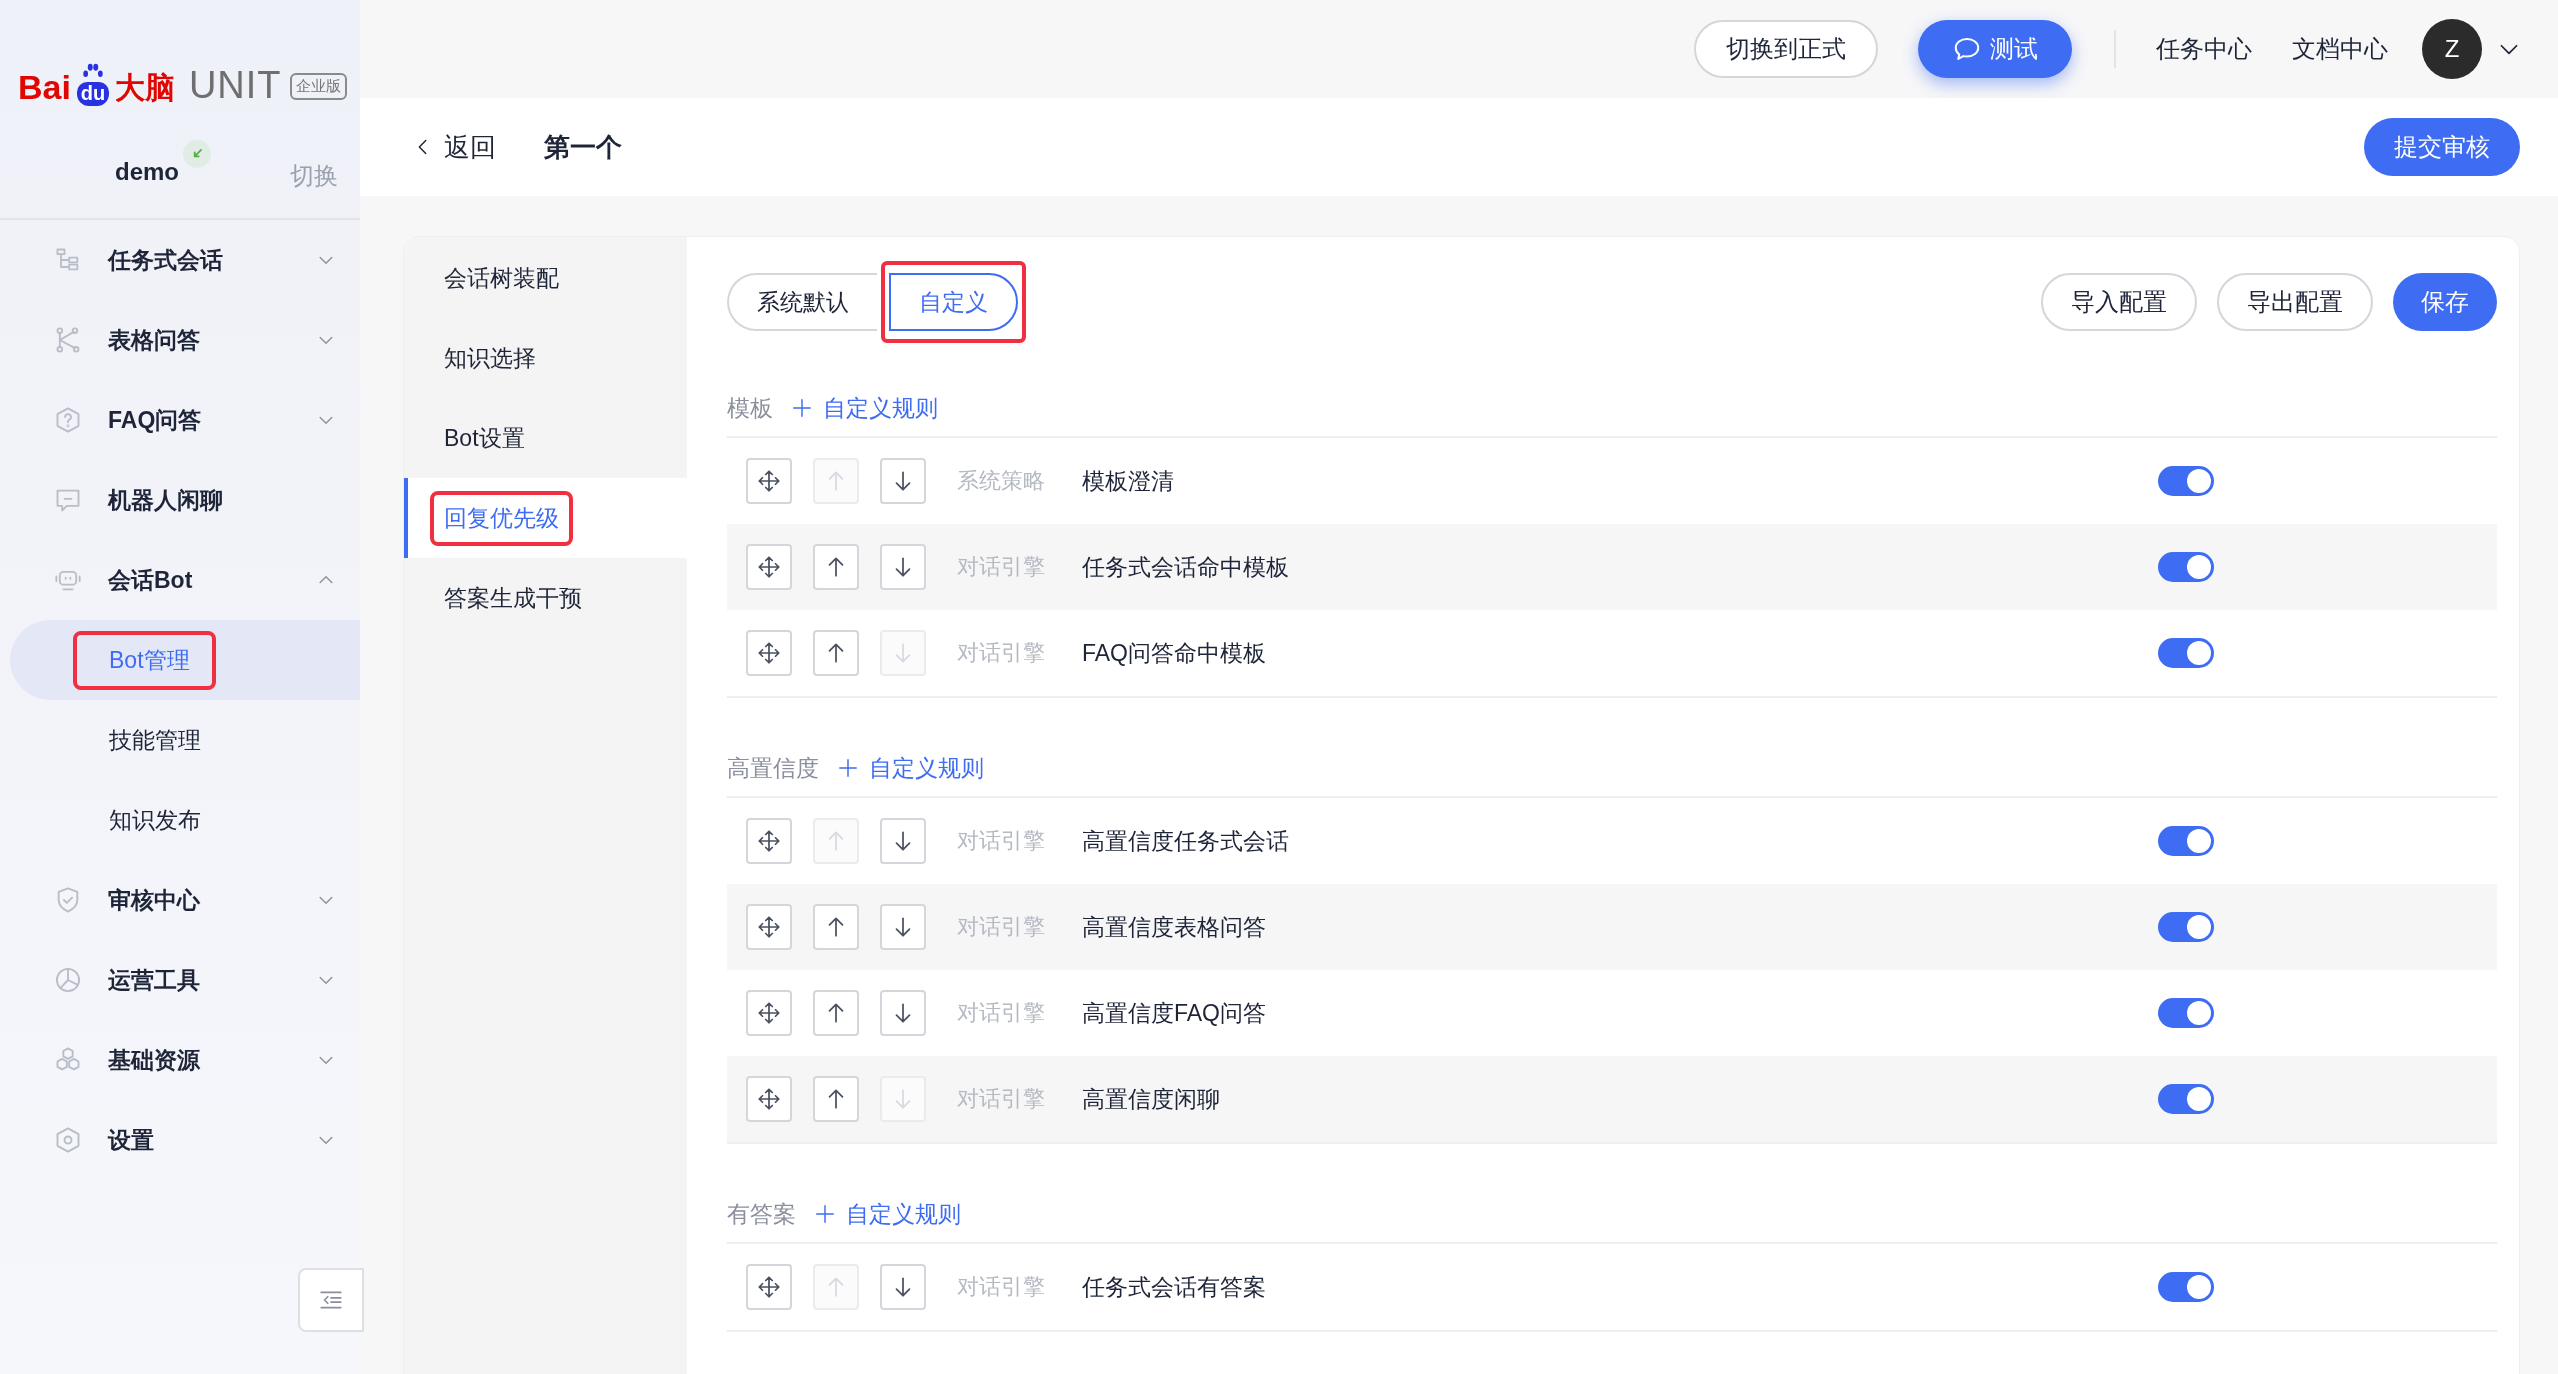 The width and height of the screenshot is (2558, 1374). What do you see at coordinates (180, 500) in the screenshot?
I see `nav-item: 机器人闲聊` at bounding box center [180, 500].